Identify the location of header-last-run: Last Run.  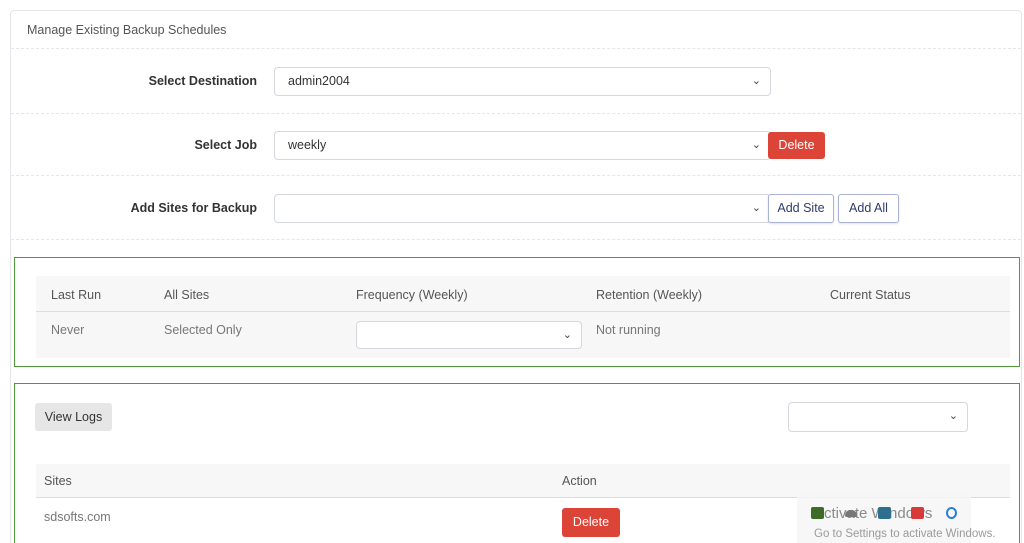
(76, 295).